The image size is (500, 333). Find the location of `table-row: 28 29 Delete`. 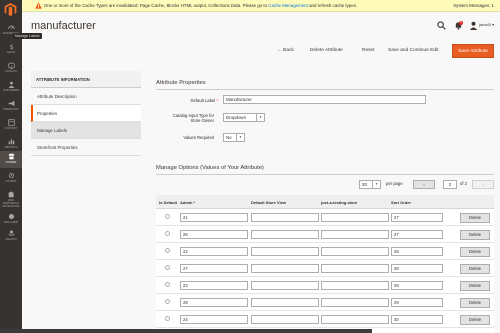

table-row: 28 29 Delete is located at coordinates (325, 302).